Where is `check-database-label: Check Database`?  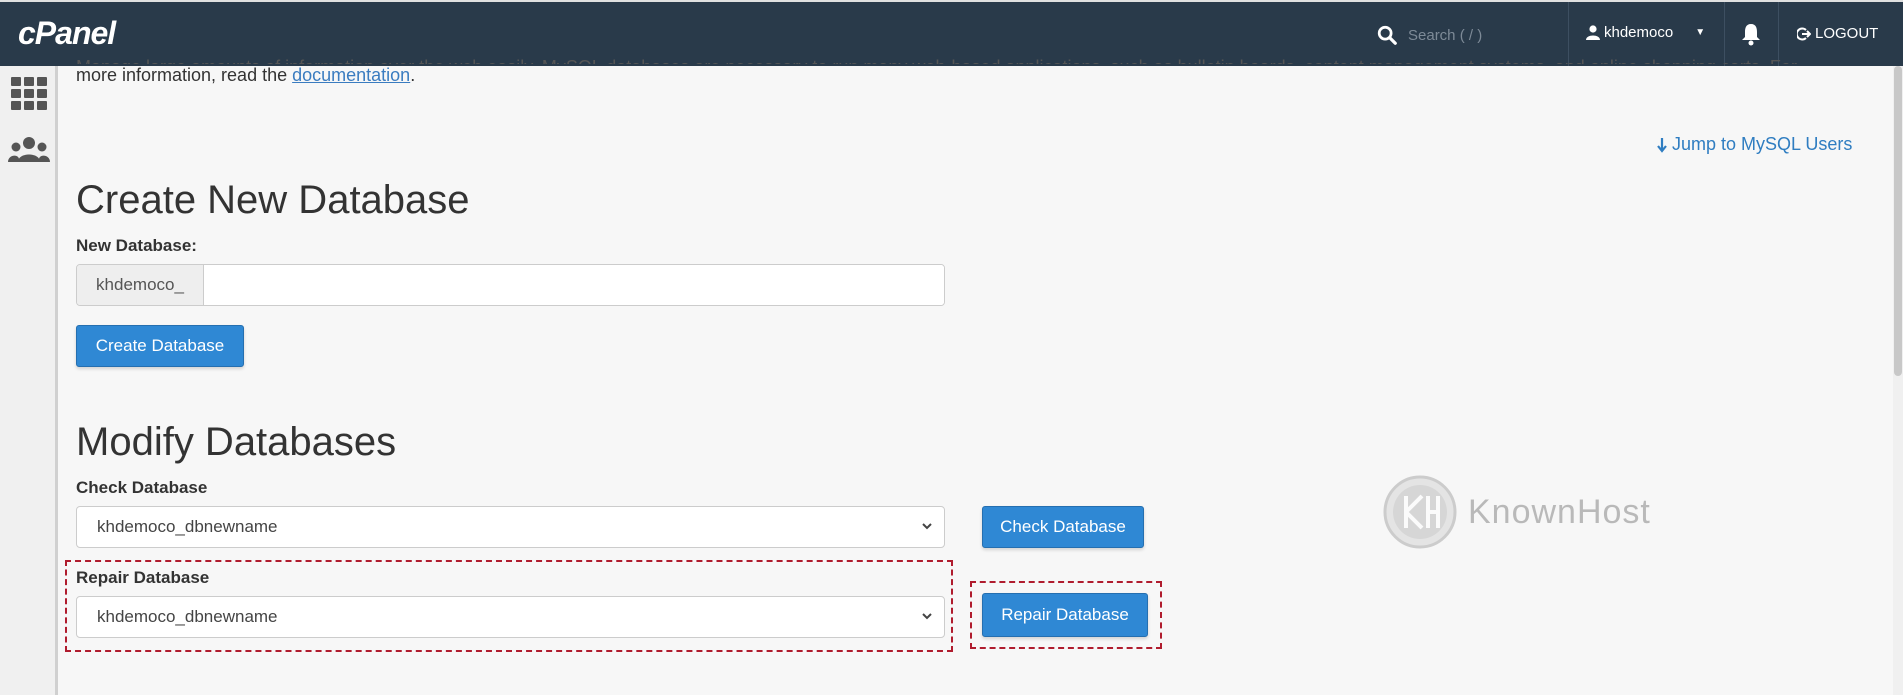
check-database-label: Check Database is located at coordinates (142, 487).